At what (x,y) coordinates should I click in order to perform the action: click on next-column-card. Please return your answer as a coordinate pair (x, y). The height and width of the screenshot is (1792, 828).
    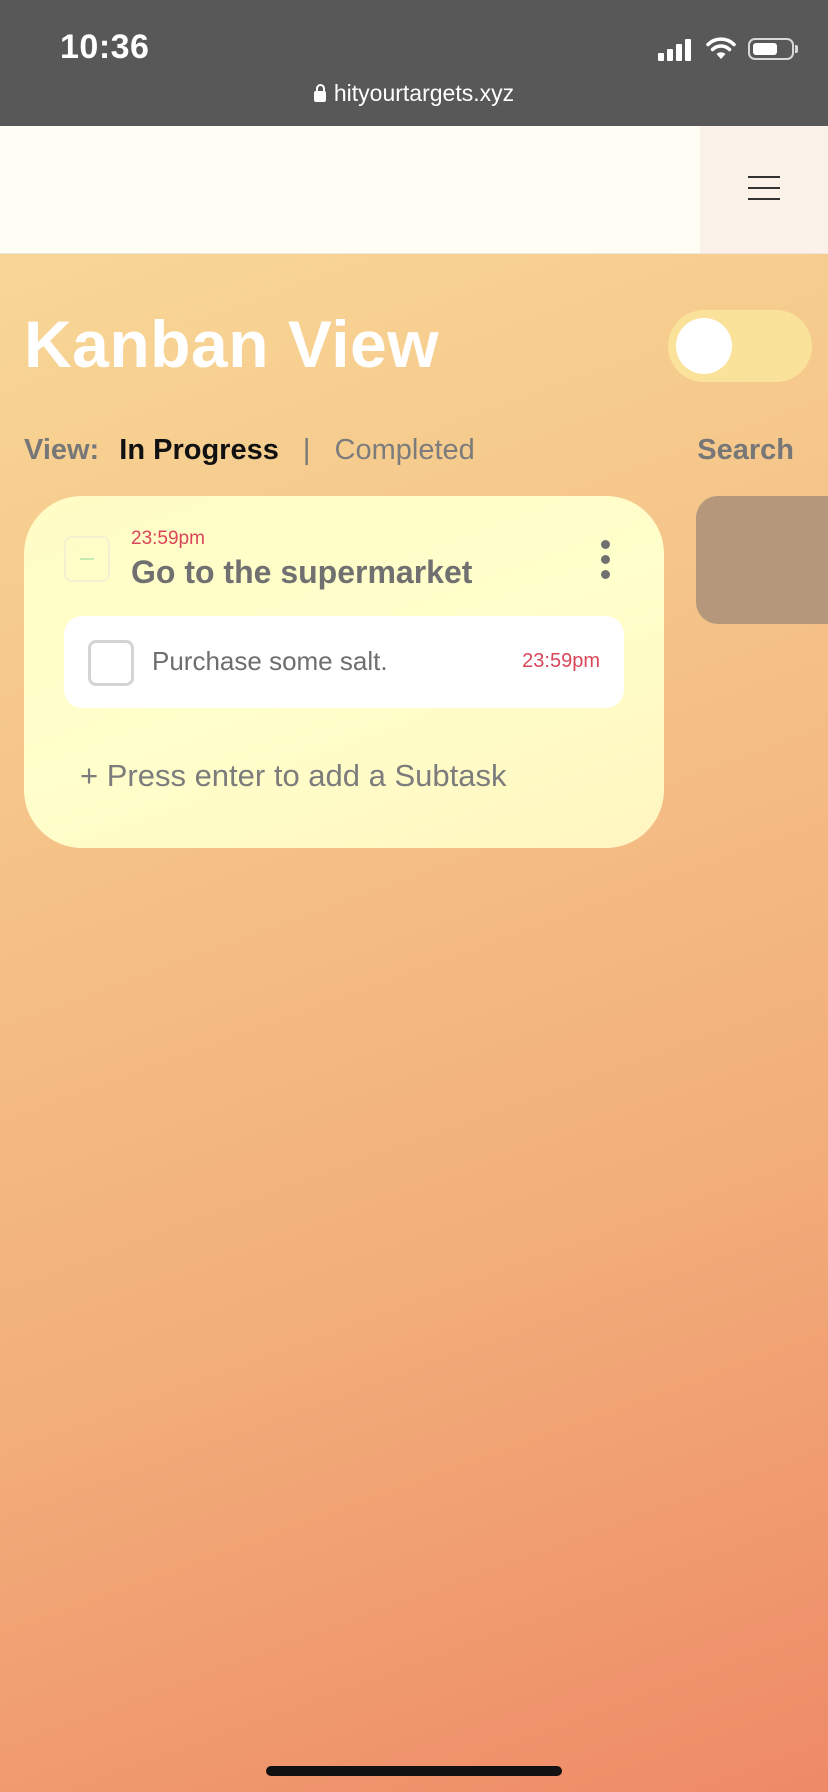
    Looking at the image, I should click on (762, 560).